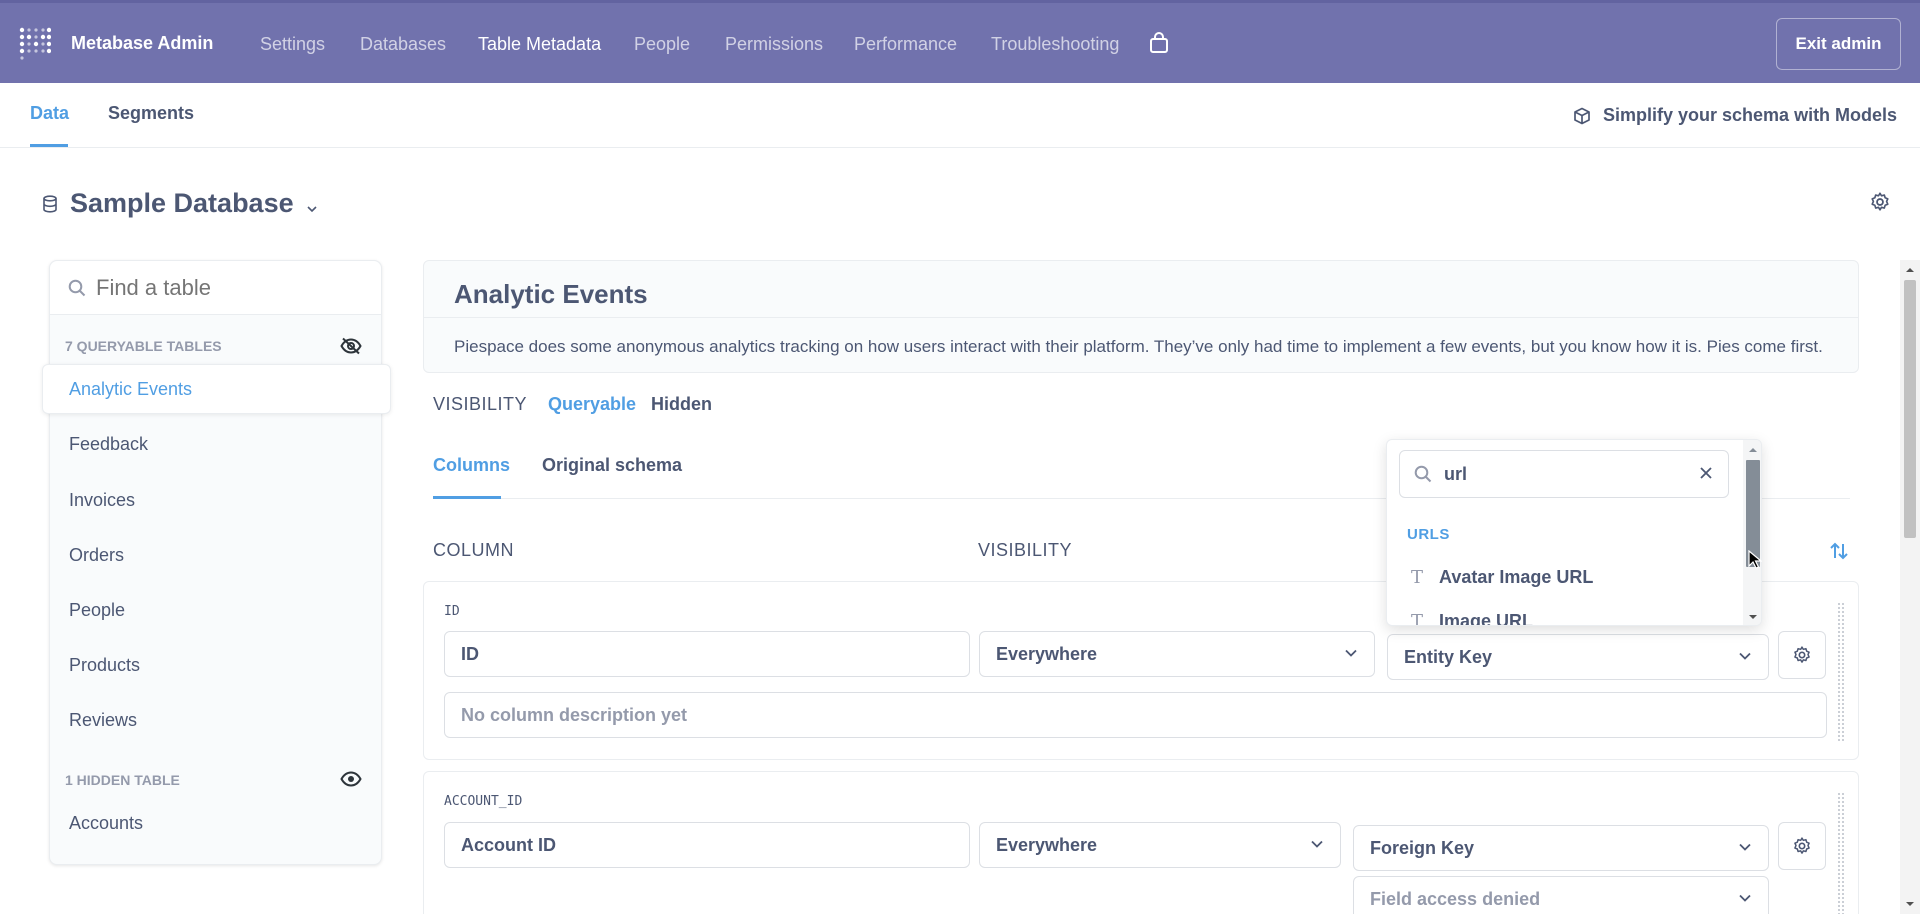 This screenshot has height=914, width=1920. What do you see at coordinates (151, 113) in the screenshot?
I see `tab-segments: Segments` at bounding box center [151, 113].